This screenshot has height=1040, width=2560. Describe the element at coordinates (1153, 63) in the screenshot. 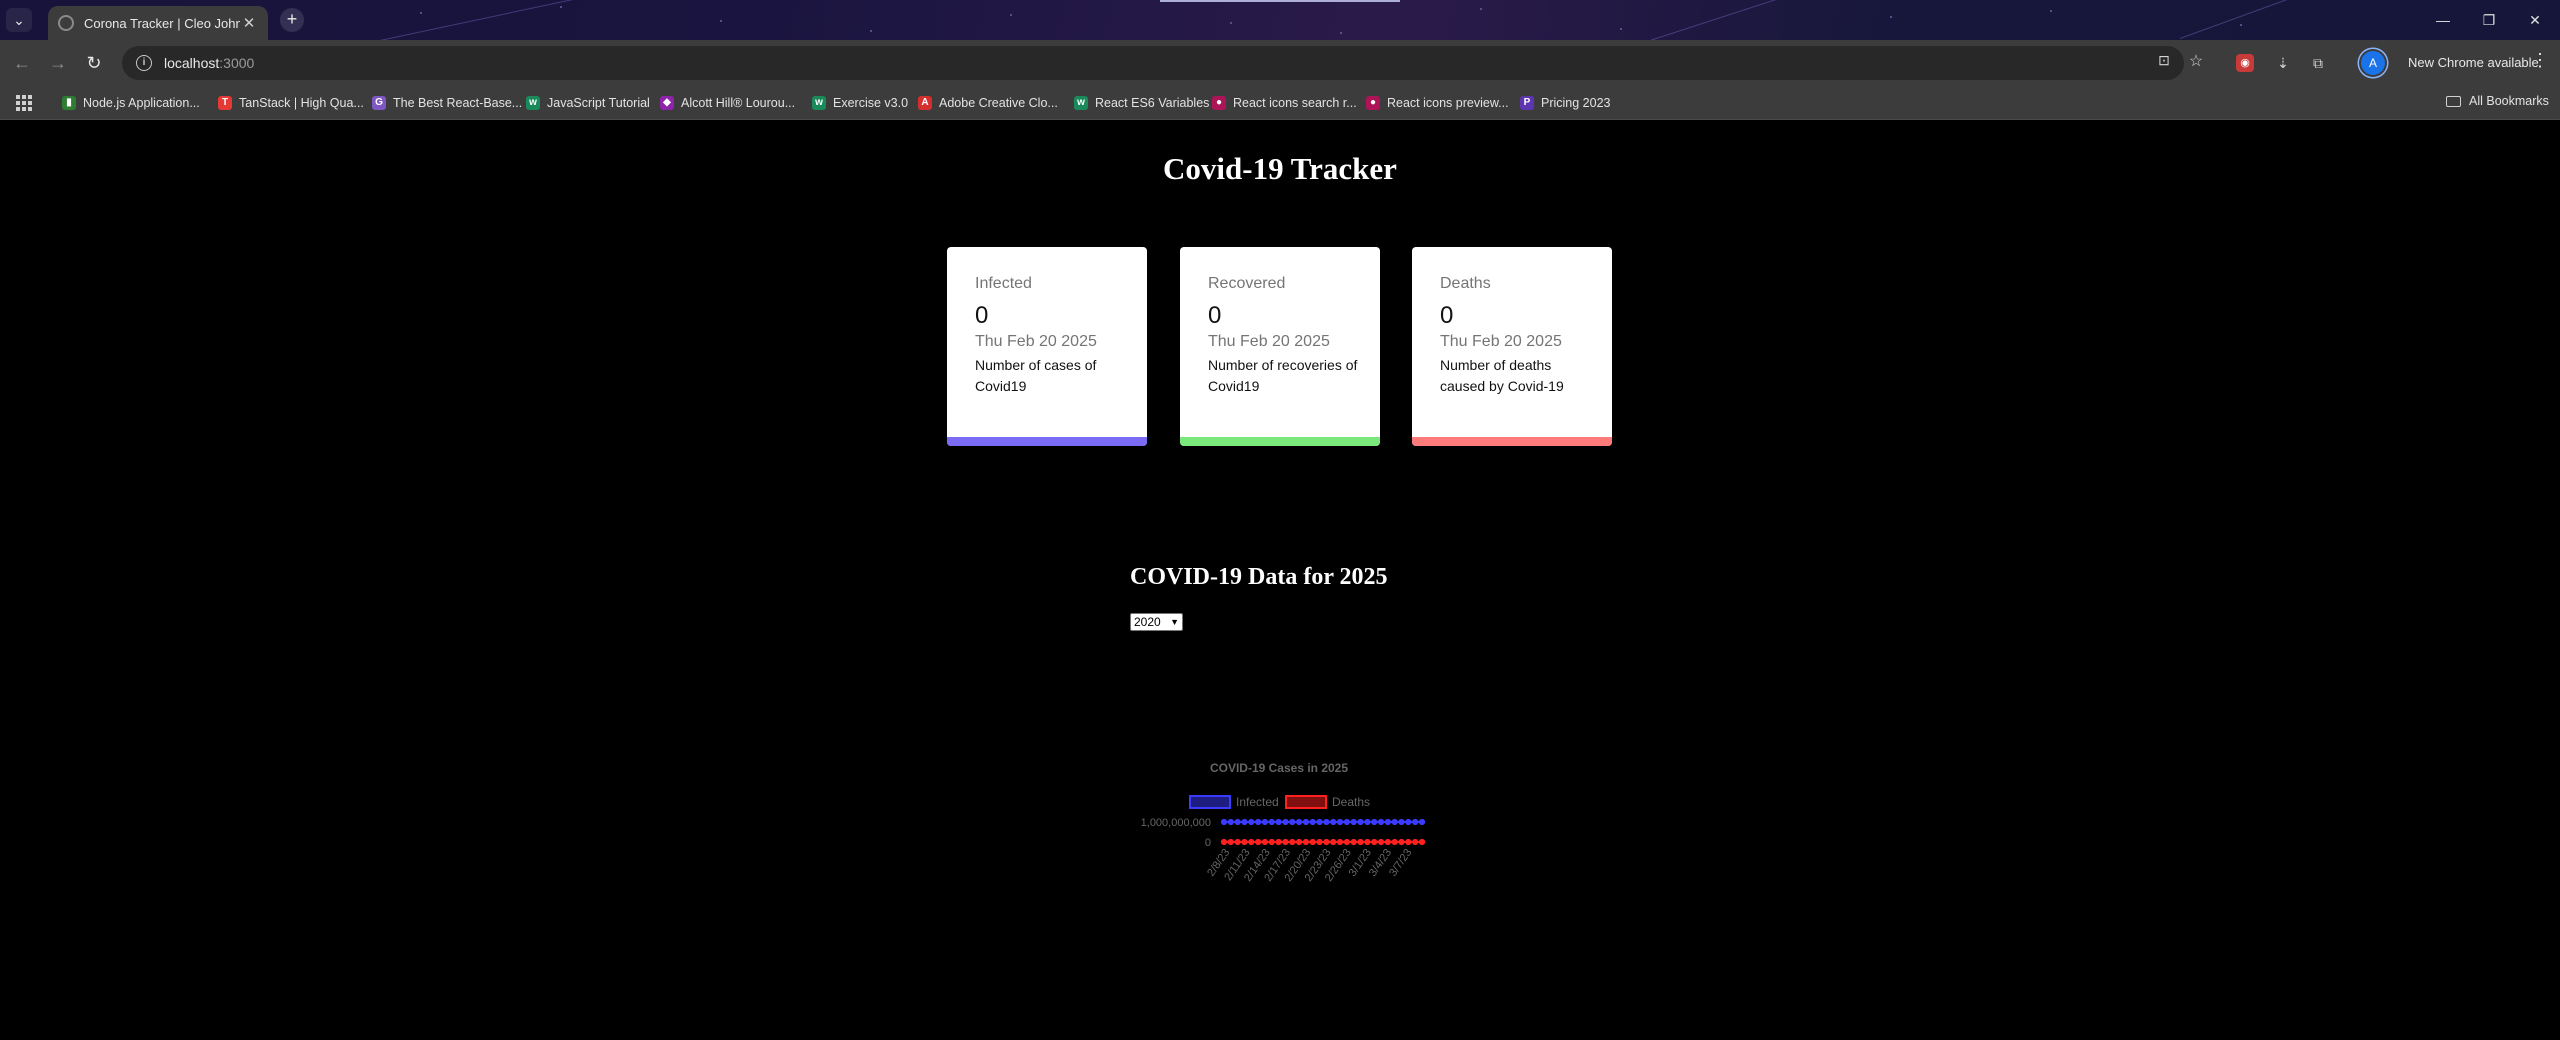

I see `address-bar: i localhost:3000` at that location.